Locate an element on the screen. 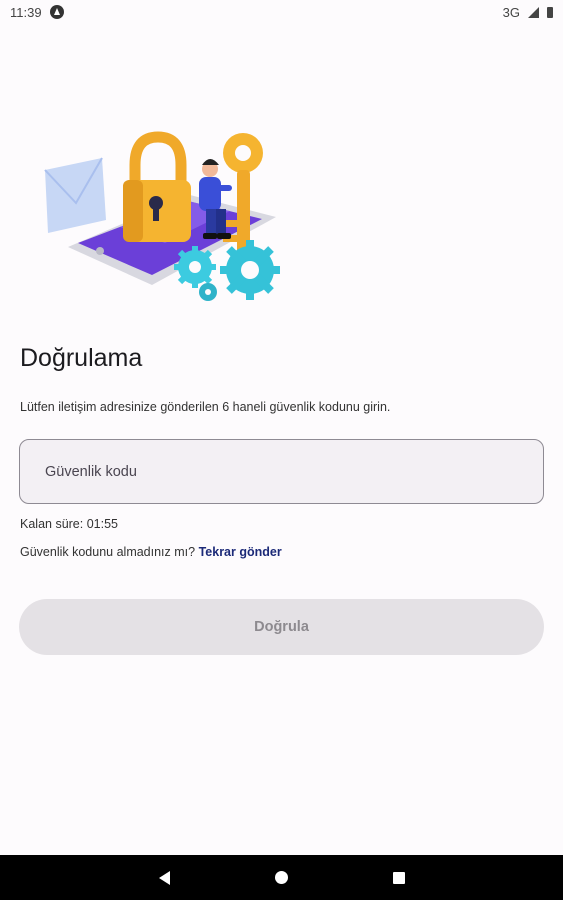 This screenshot has height=900, width=563. remaining-time-text: Kalan süre: 01:55 is located at coordinates (69, 524).